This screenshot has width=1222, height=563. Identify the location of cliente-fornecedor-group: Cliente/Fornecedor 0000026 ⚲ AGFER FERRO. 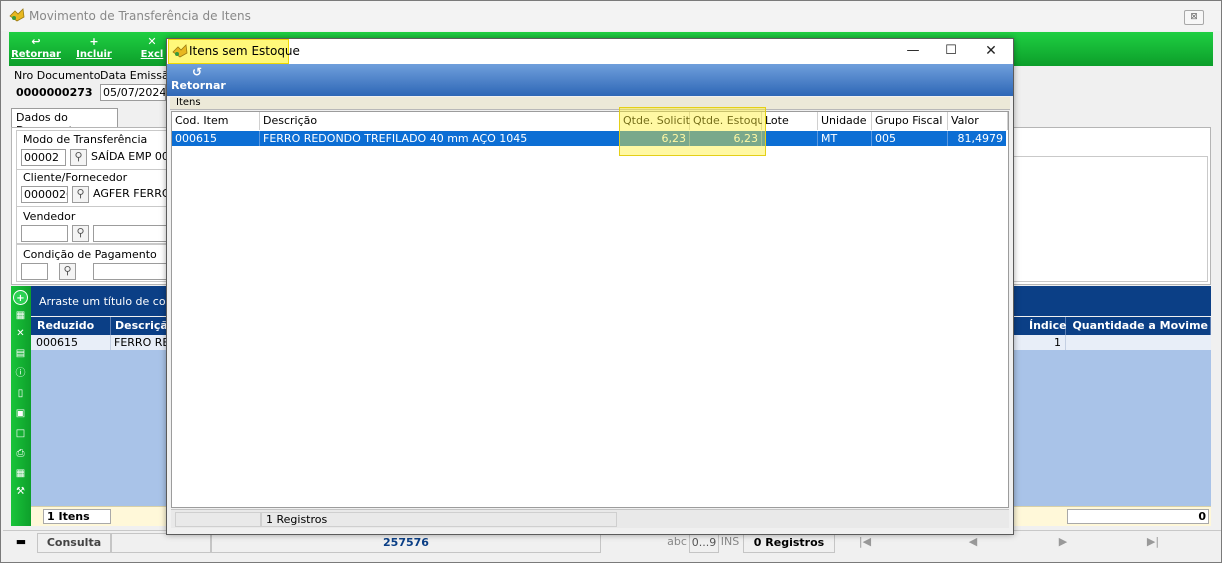
(96, 188).